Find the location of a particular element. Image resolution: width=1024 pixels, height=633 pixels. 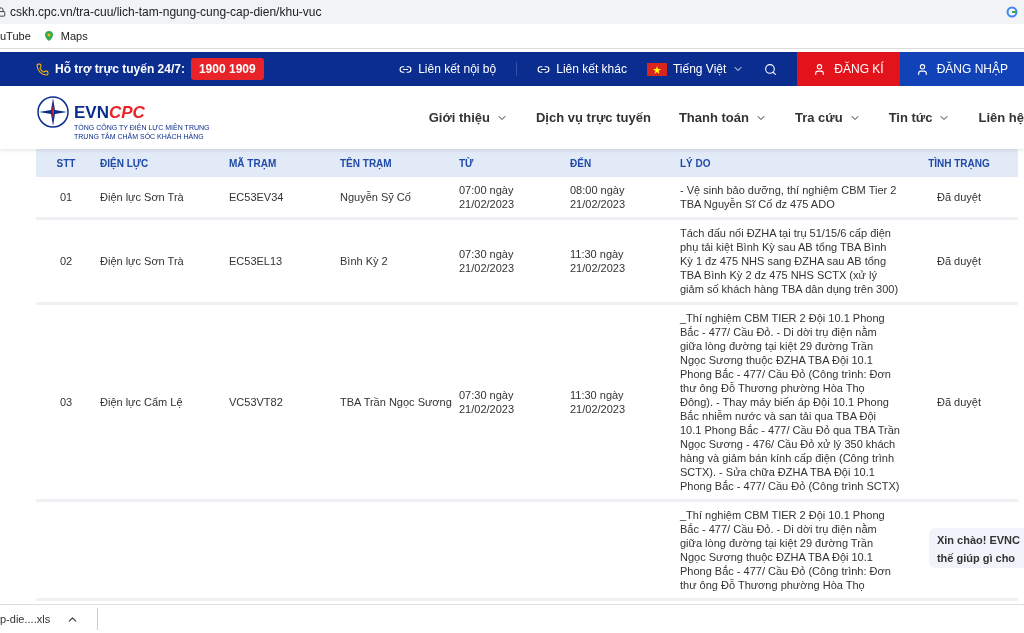

url-text: cskh.cpc.vn/tra-cuu/lich-tam-ngung-cung-cap-dien/khu-vuc is located at coordinates (166, 12).